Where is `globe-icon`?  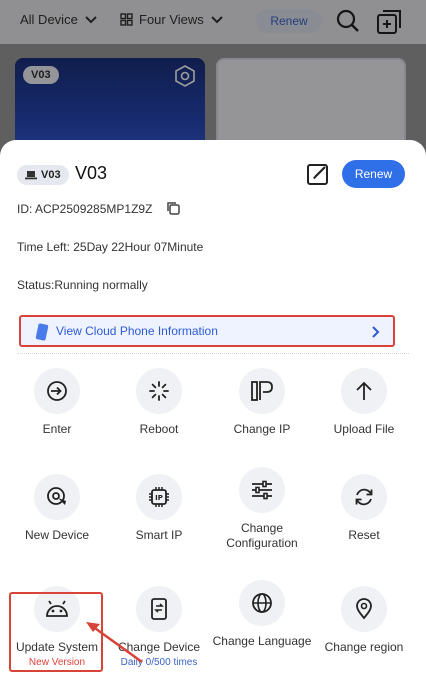 globe-icon is located at coordinates (262, 603).